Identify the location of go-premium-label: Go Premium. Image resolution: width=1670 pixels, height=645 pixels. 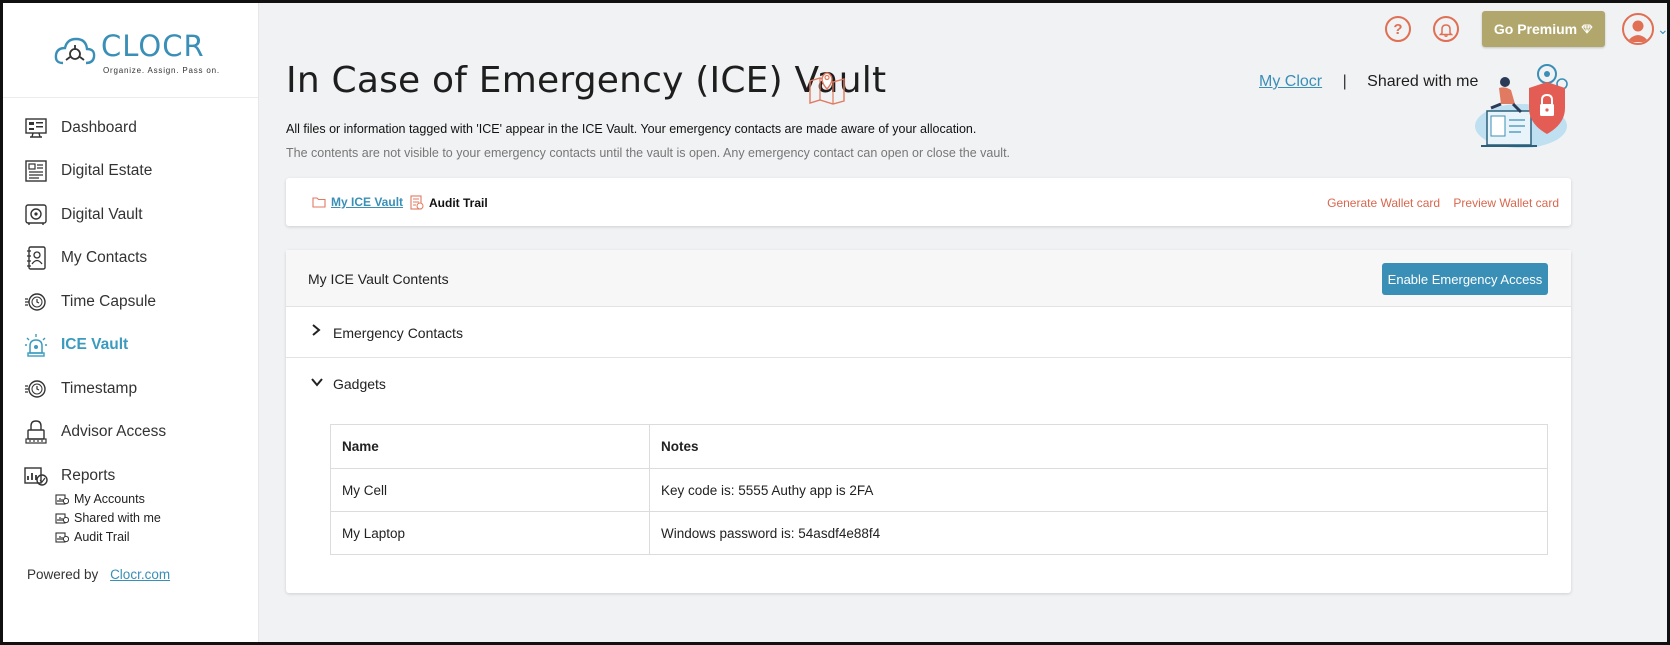
(1535, 29).